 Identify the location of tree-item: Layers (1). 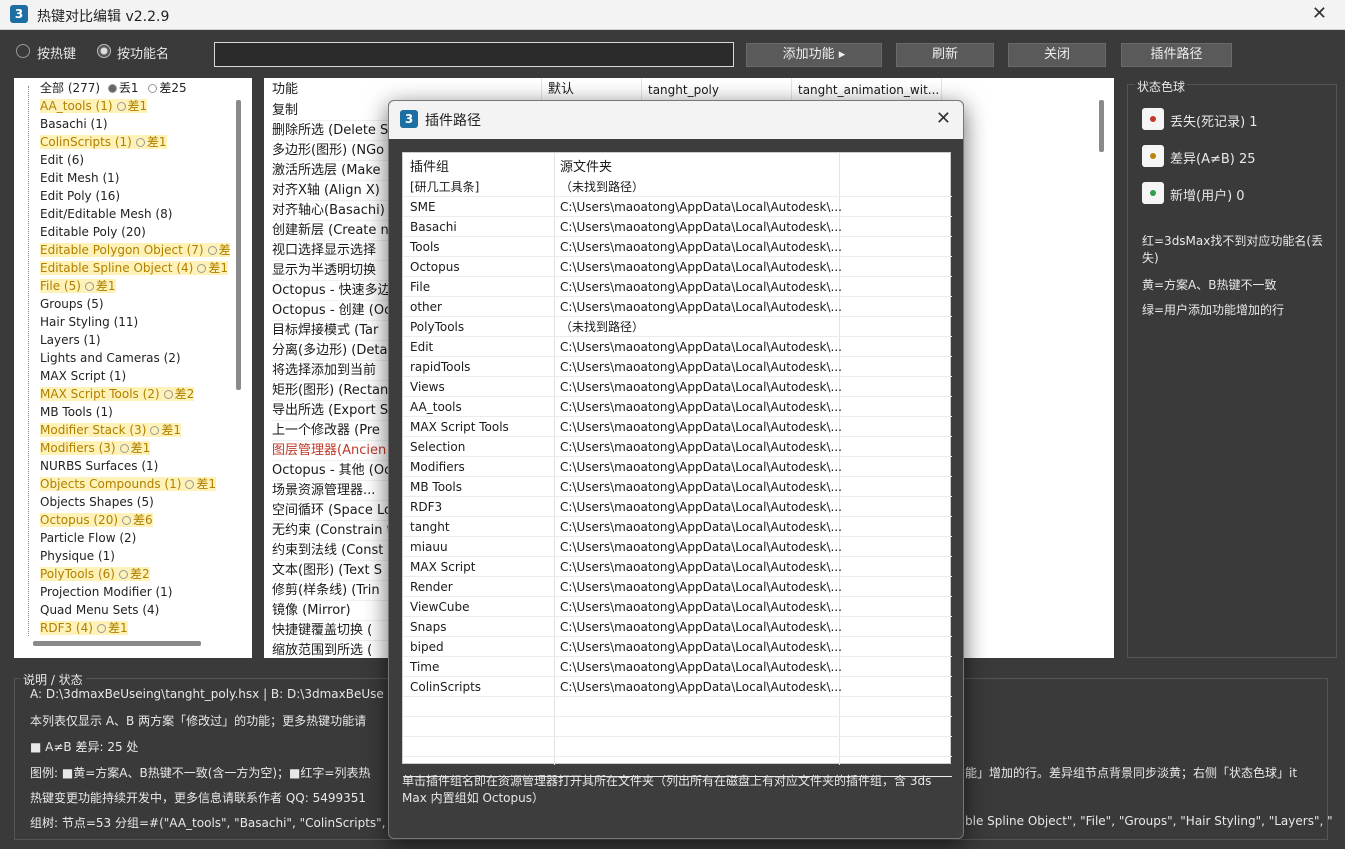
(135, 340).